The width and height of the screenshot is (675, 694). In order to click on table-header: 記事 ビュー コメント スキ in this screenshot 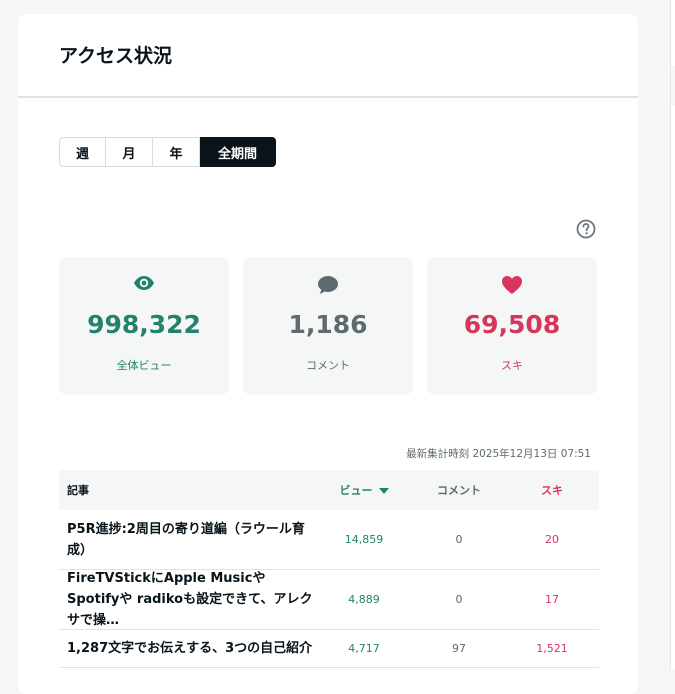, I will do `click(329, 490)`.